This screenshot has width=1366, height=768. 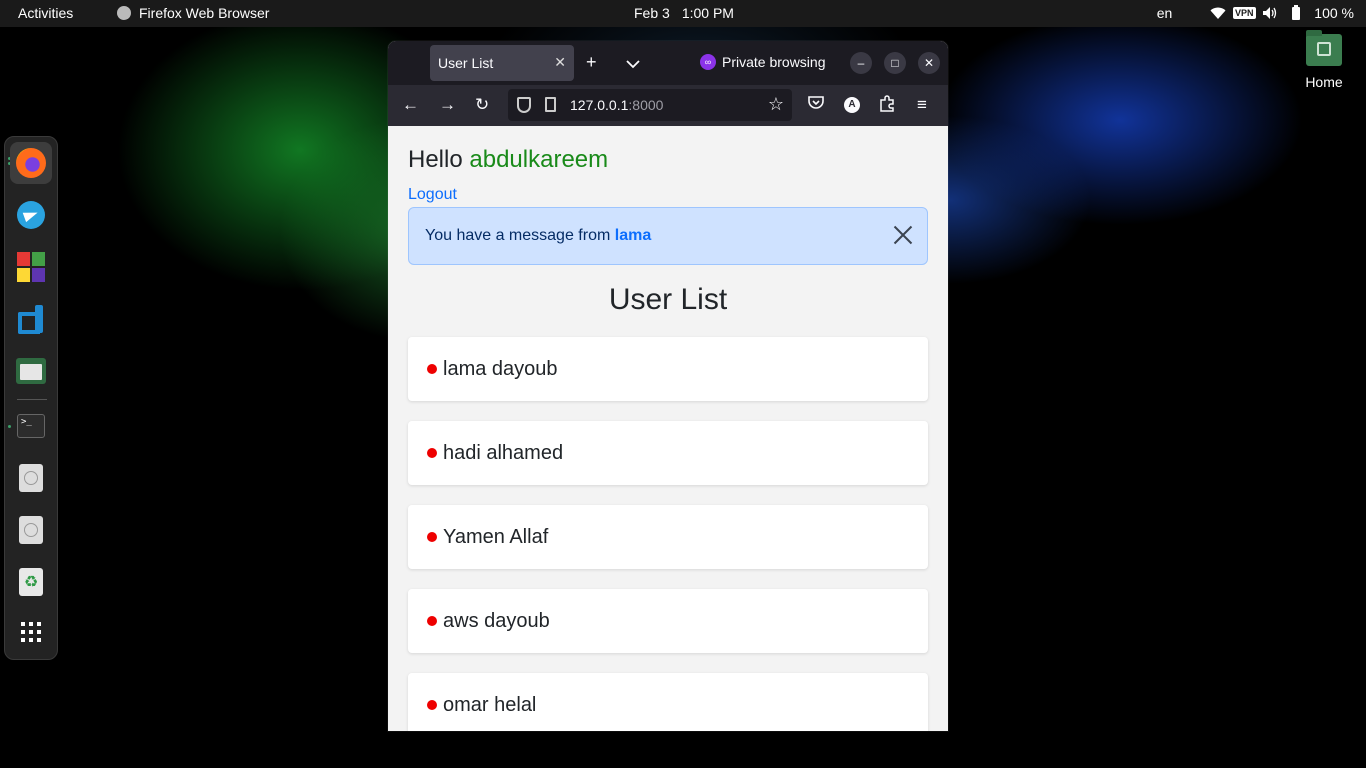 What do you see at coordinates (1324, 82) in the screenshot?
I see `home-label: Home` at bounding box center [1324, 82].